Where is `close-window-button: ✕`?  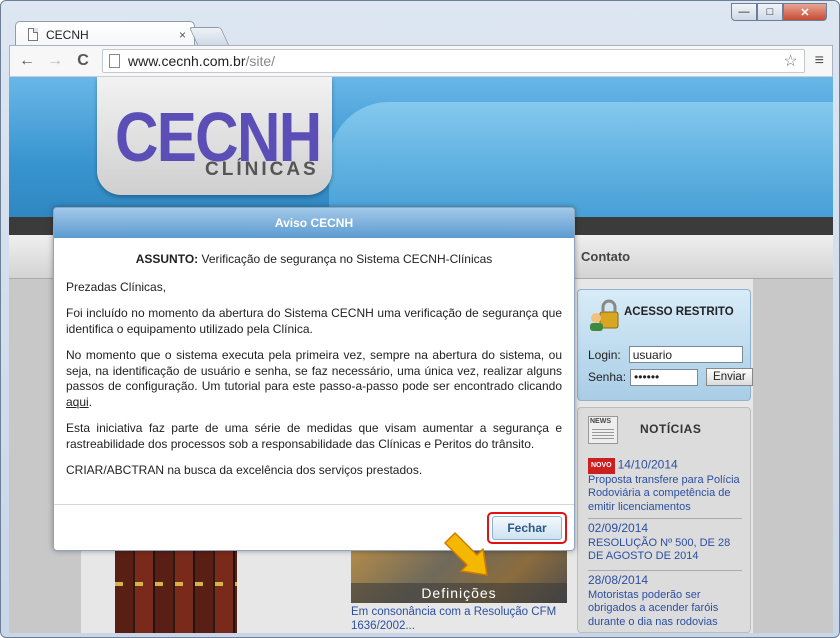
close-window-button: ✕ is located at coordinates (805, 12).